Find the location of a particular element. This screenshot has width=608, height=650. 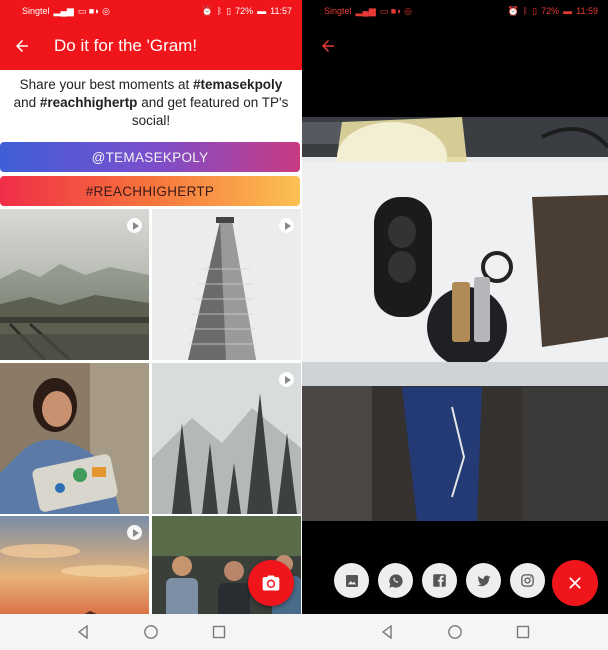

twitter-button is located at coordinates (483, 580).